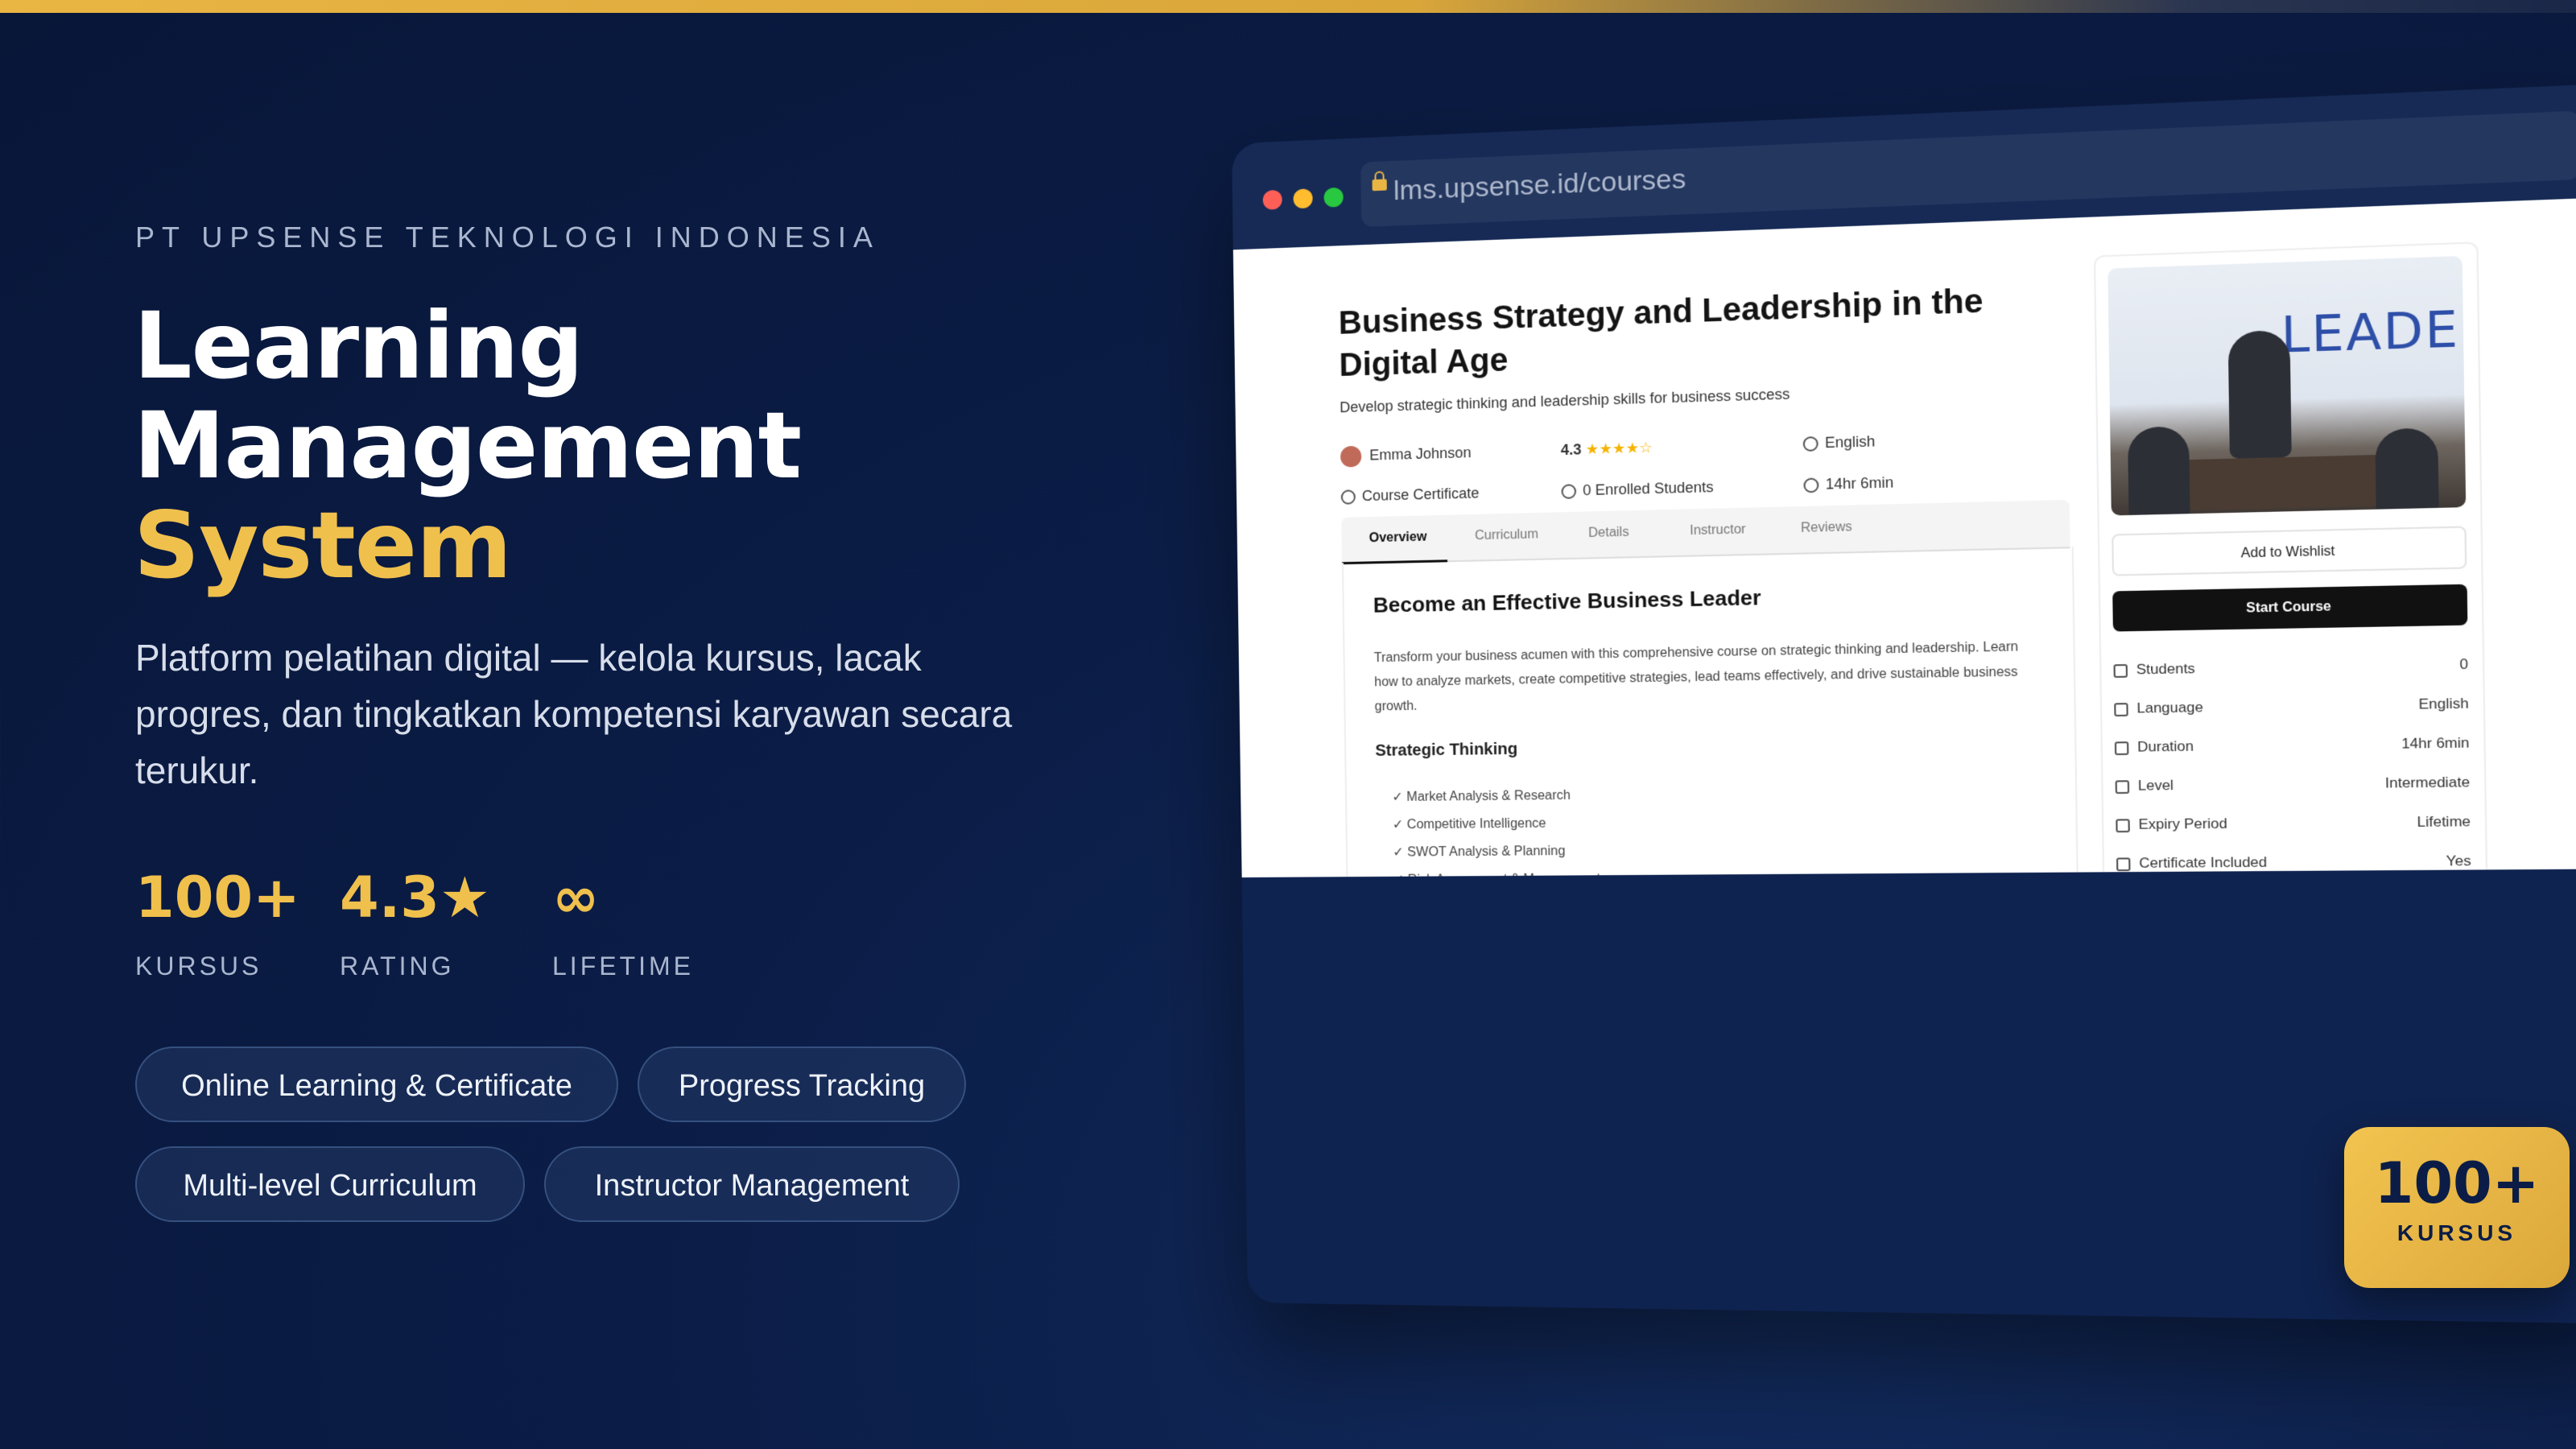  I want to click on overview-heading: Become an Effective Business Leader, so click(1567, 600).